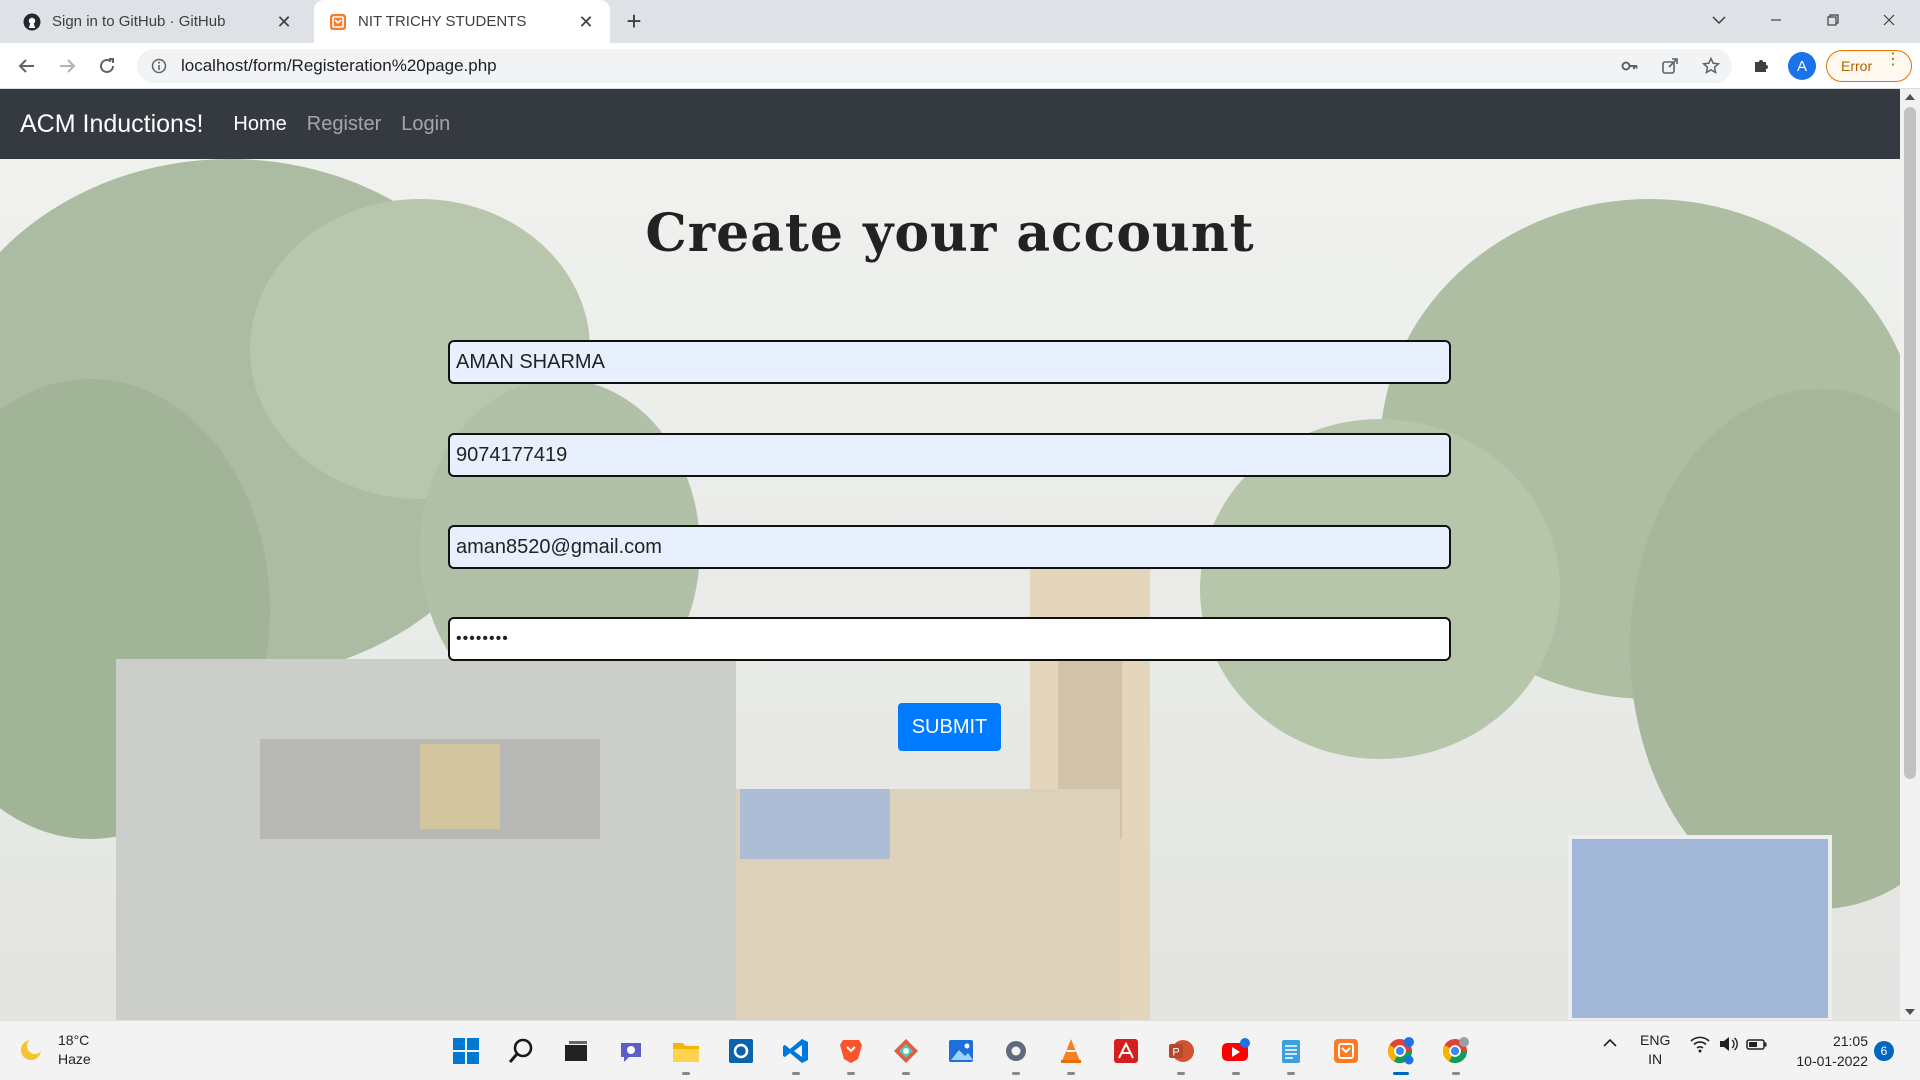  I want to click on html5-icon, so click(338, 22).